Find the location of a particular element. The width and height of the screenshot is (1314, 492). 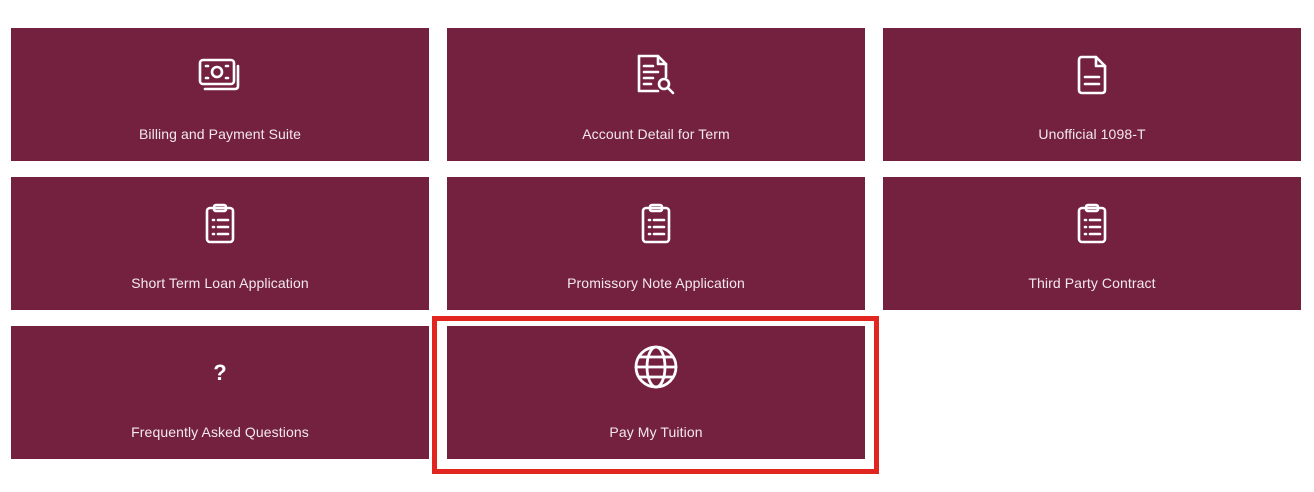

tile-short-term-loan-application: Short Term Loan Application is located at coordinates (220, 243).